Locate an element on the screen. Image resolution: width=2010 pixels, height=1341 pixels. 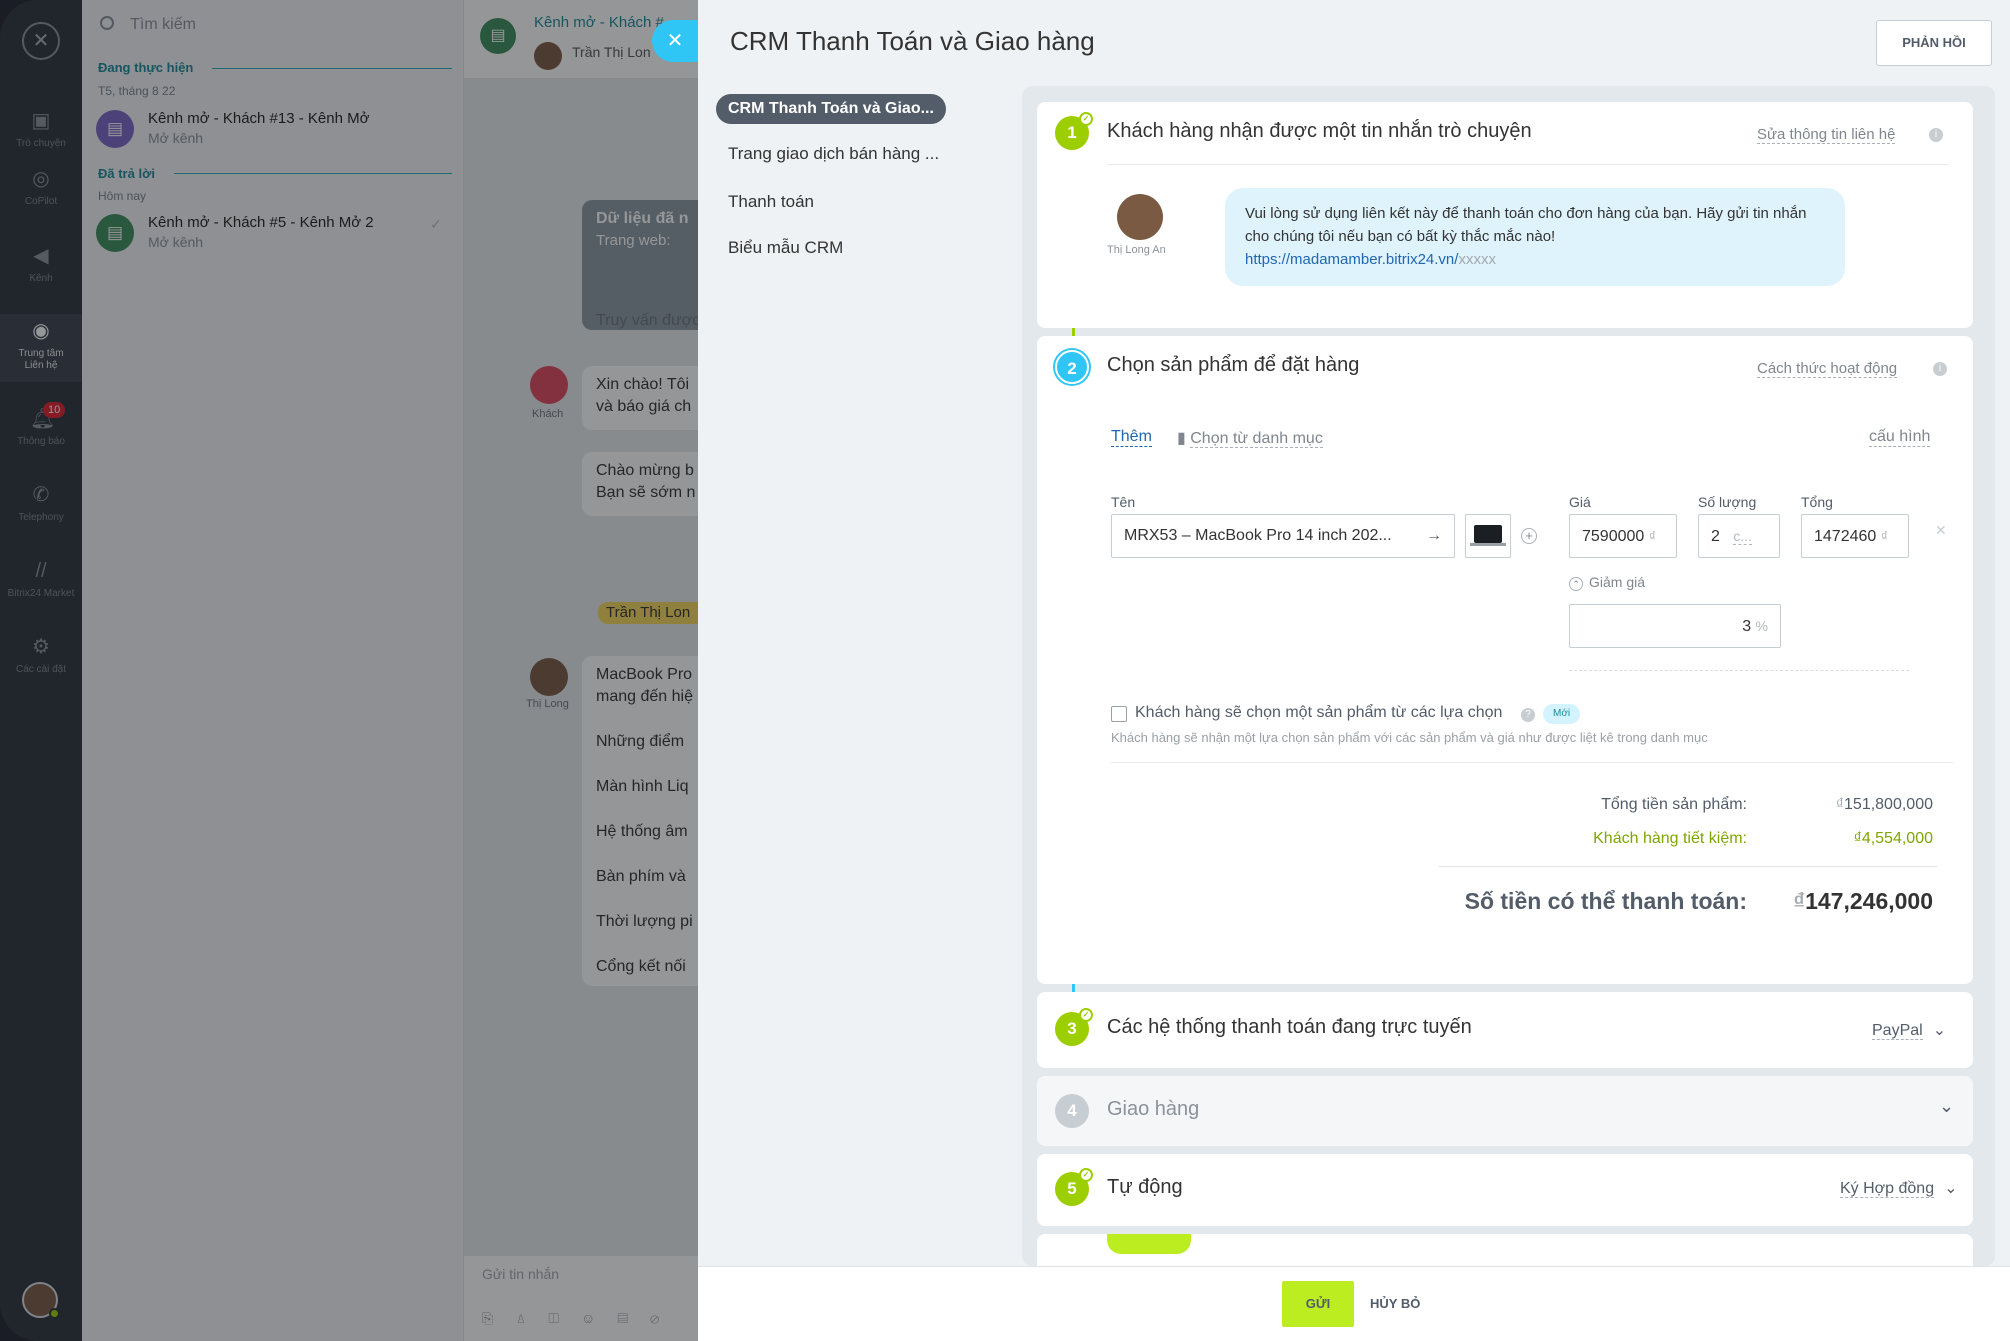
add-product-link: Thêm is located at coordinates (1131, 437).